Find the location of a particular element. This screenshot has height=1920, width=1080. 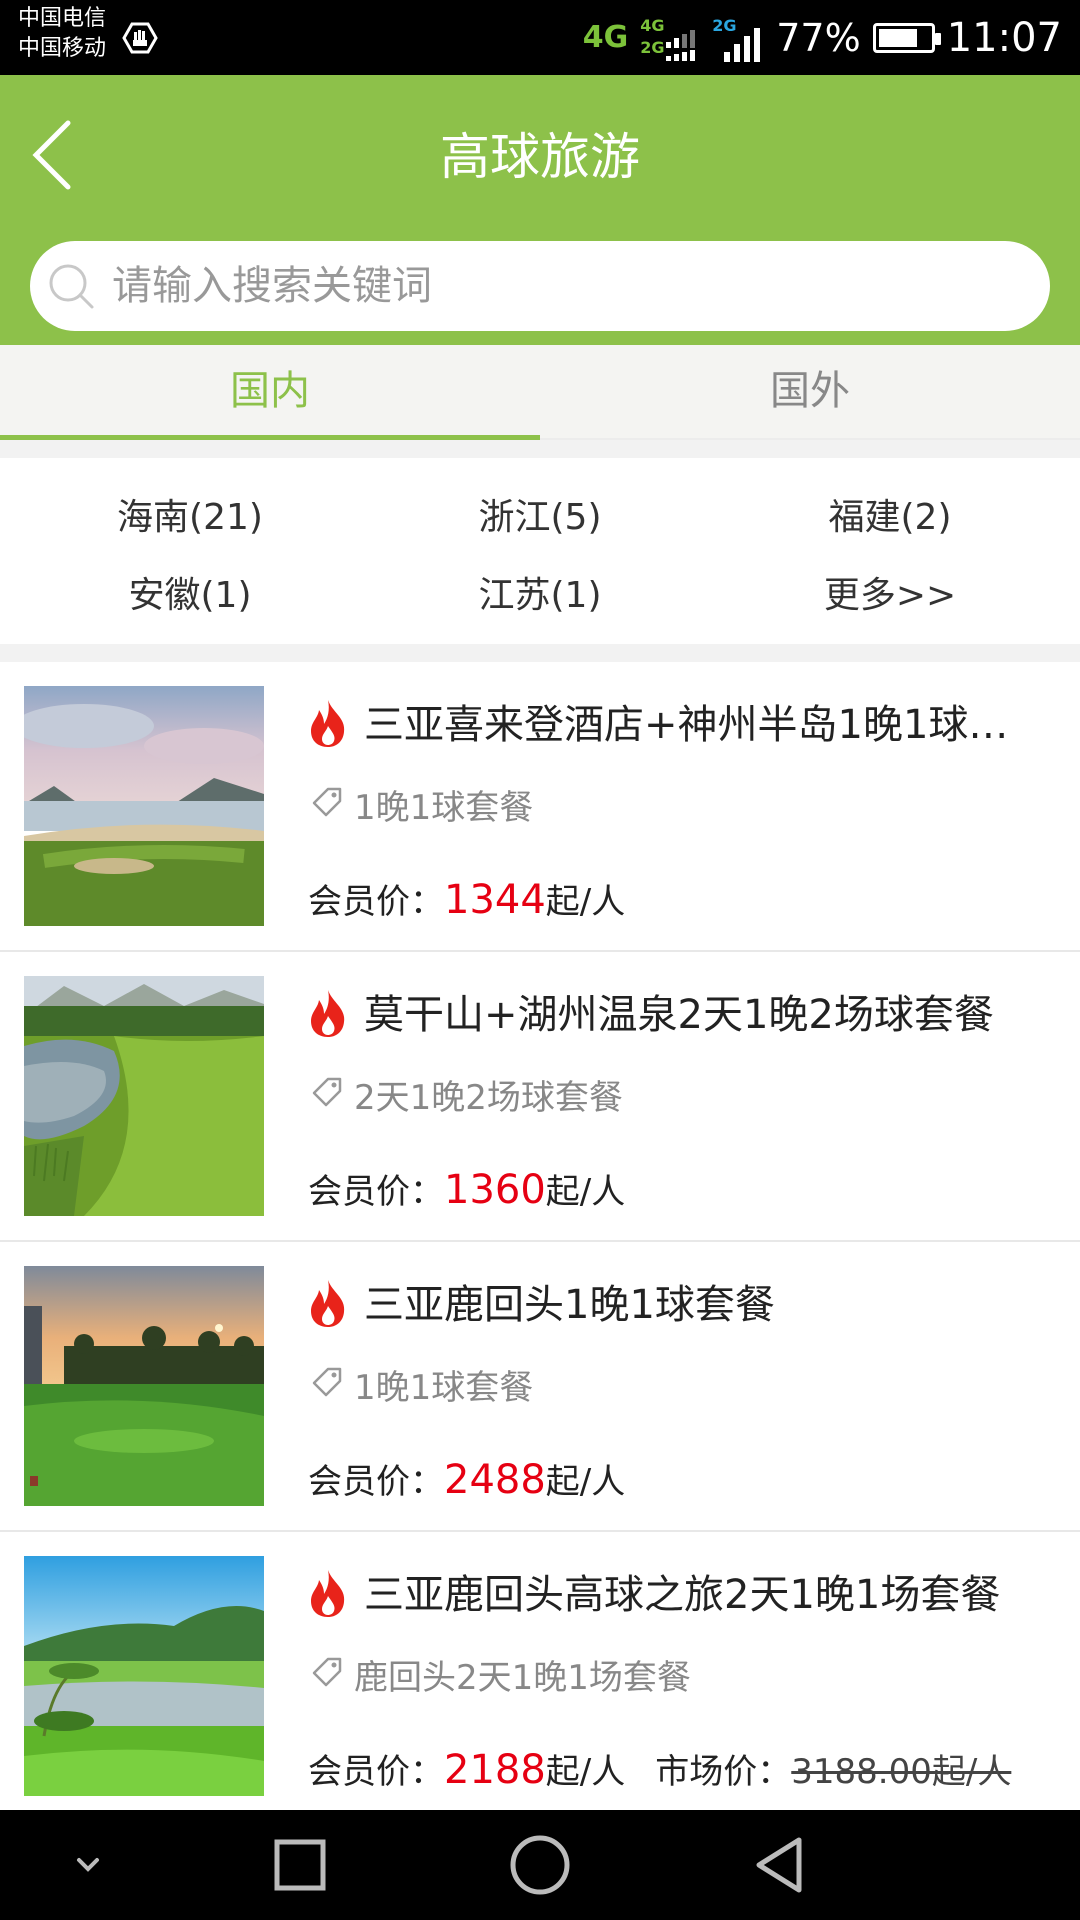

status-bar: 中国电信 中国移动 4G 4G 2G 2G 77% 11:07 is located at coordinates (540, 37).